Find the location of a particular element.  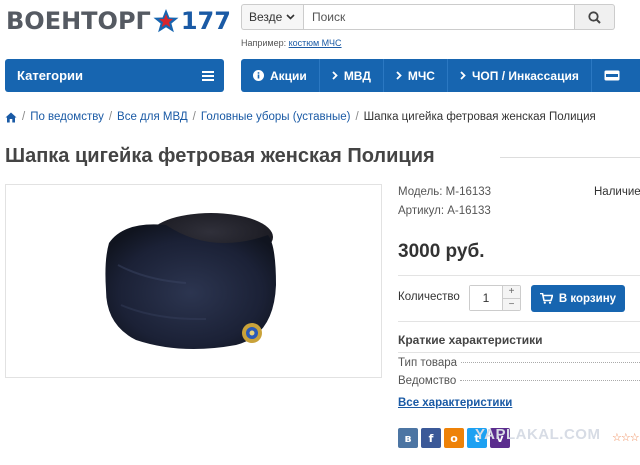

menu-item-mchs: МЧС is located at coordinates (416, 75).